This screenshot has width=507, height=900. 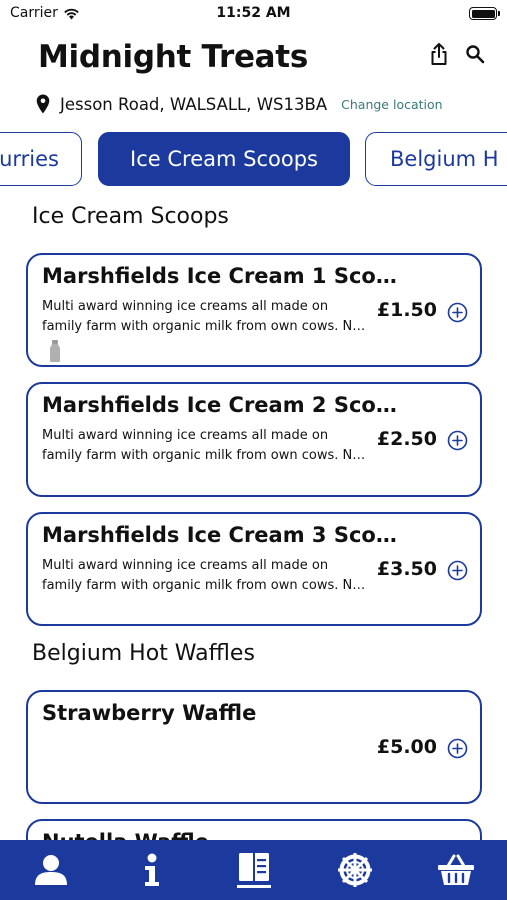 I want to click on status-time: 11:52 AM, so click(x=253, y=13).